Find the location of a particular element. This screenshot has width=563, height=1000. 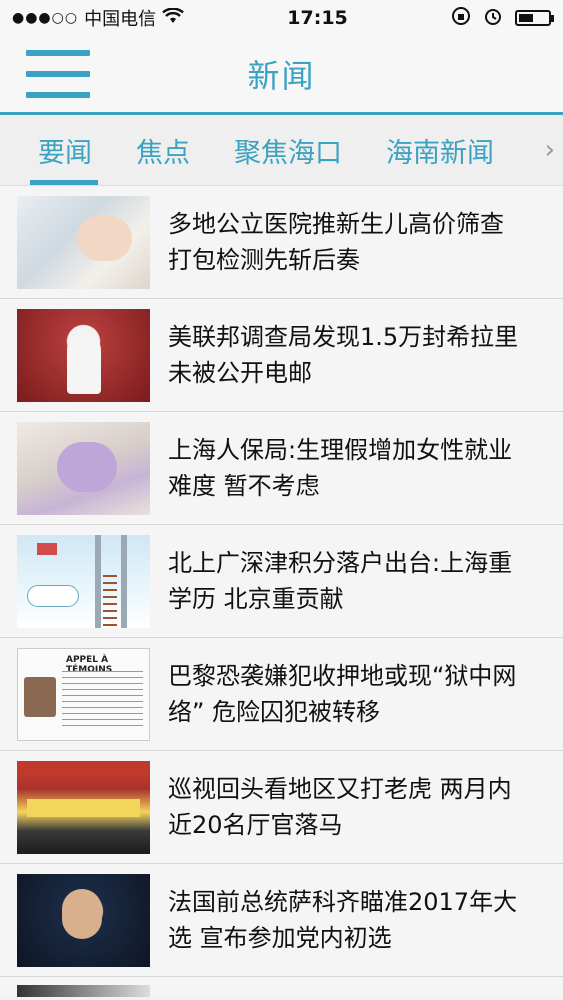

battery-icon is located at coordinates (534, 18).